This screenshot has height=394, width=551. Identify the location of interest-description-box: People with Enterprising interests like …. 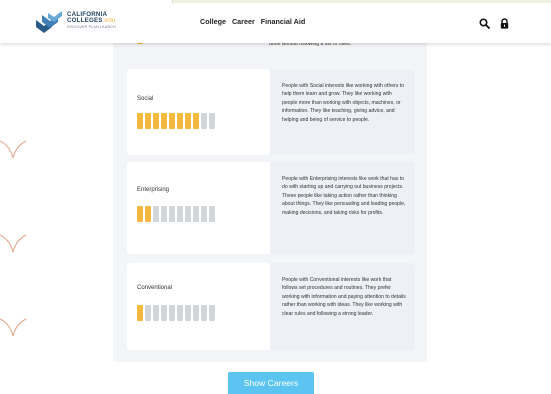
(342, 208).